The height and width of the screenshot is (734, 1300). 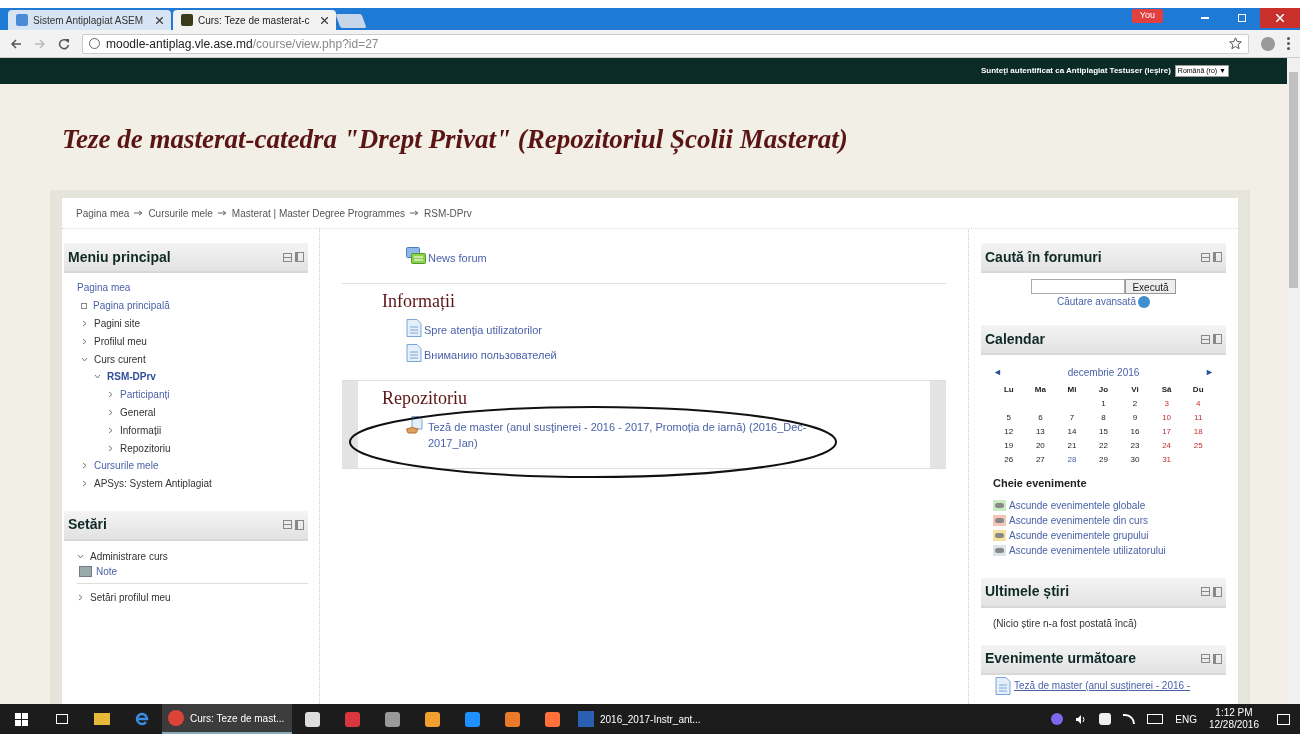 I want to click on nav-link: Setări profilul meu, so click(x=130, y=598).